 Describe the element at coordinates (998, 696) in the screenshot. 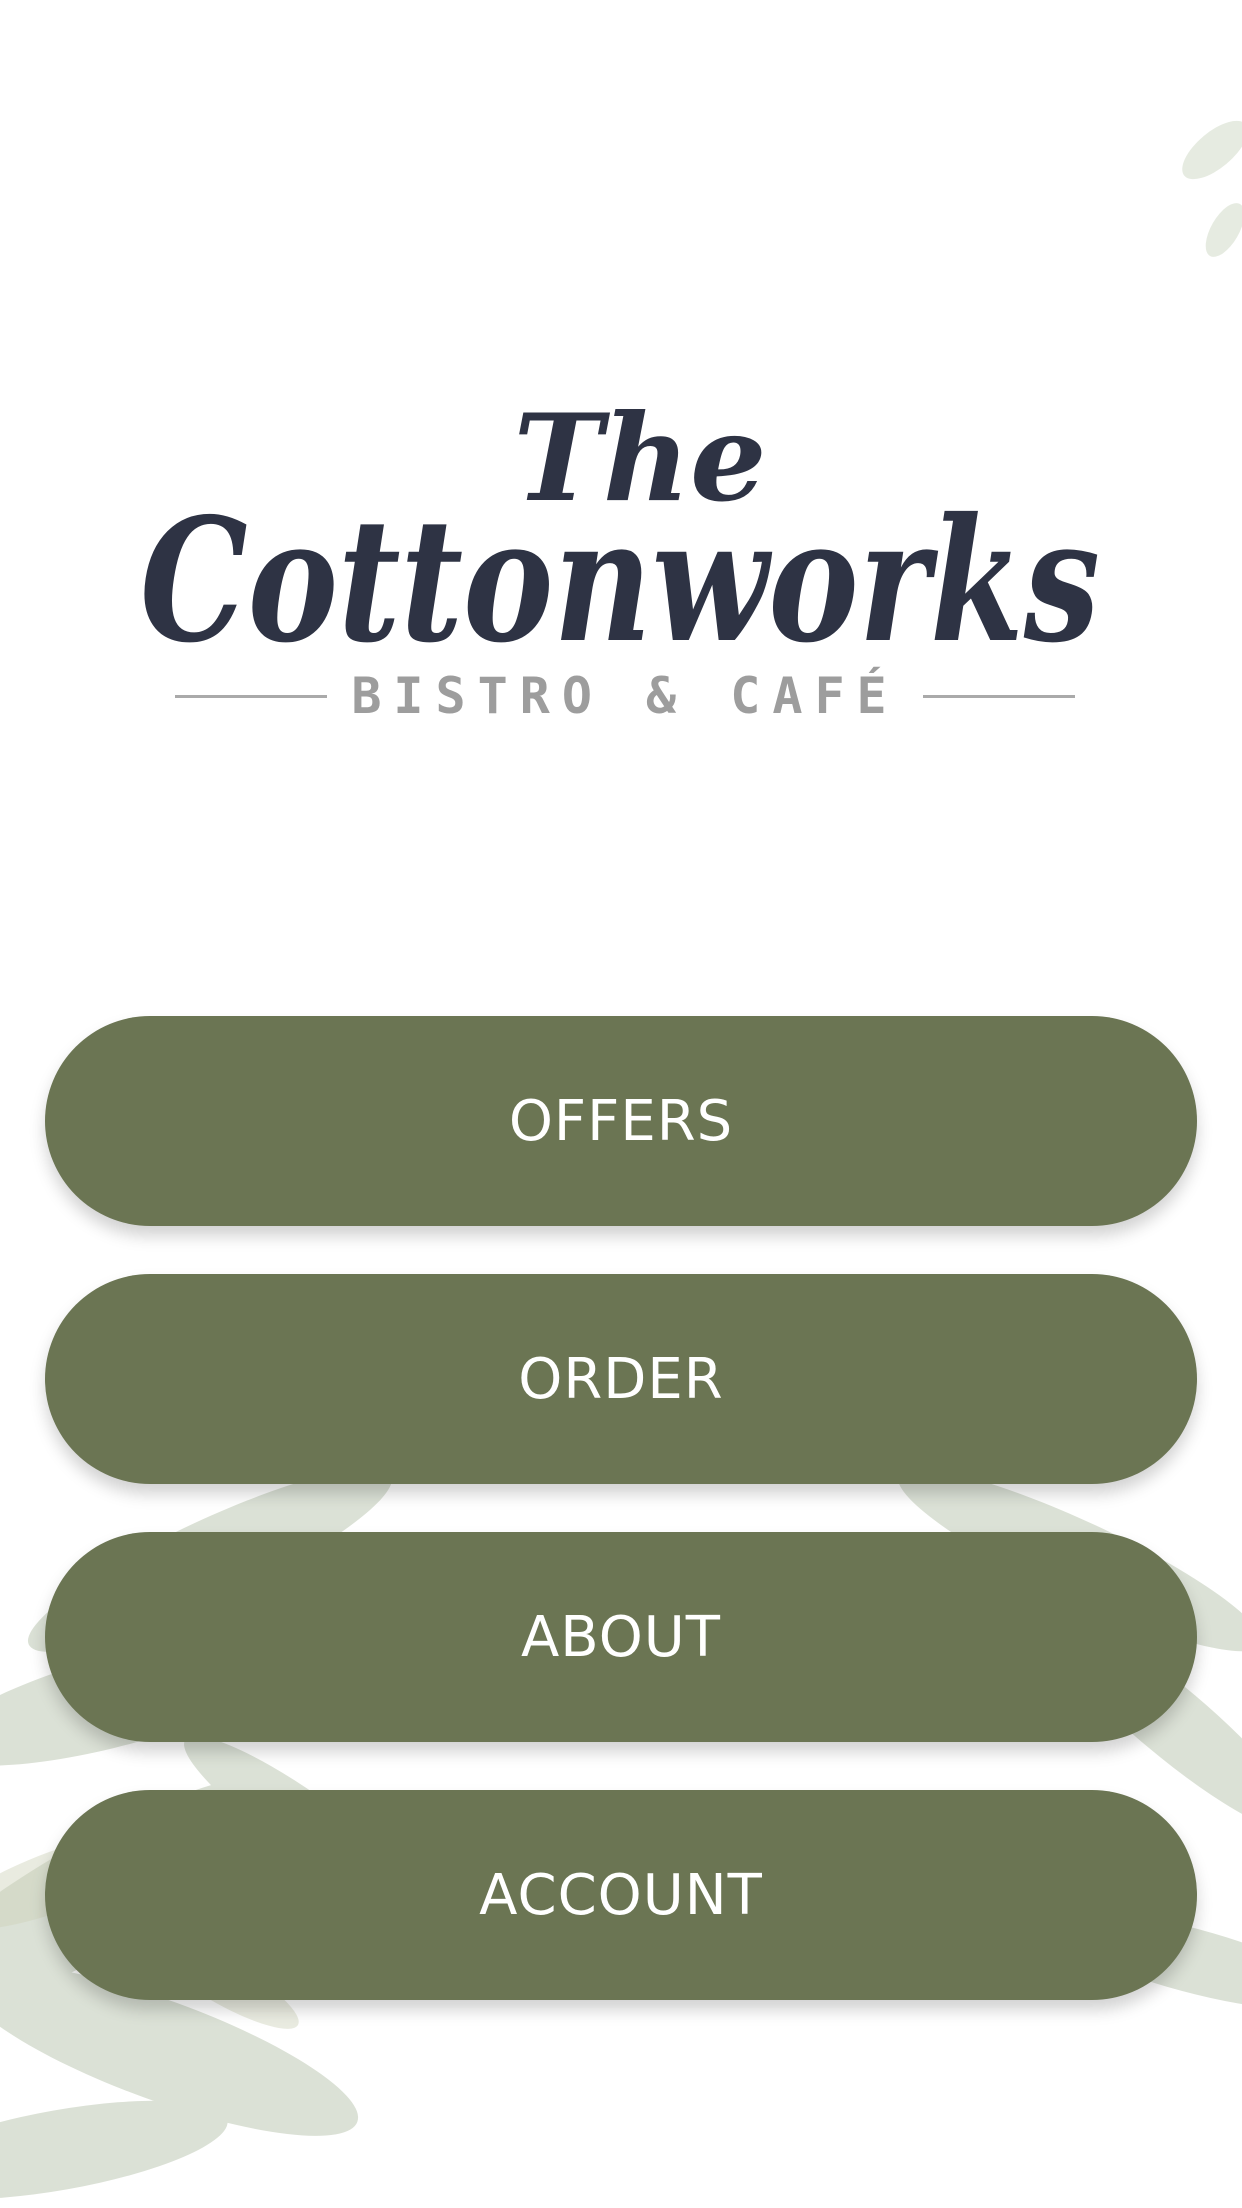

I see `logo-rule-right` at that location.